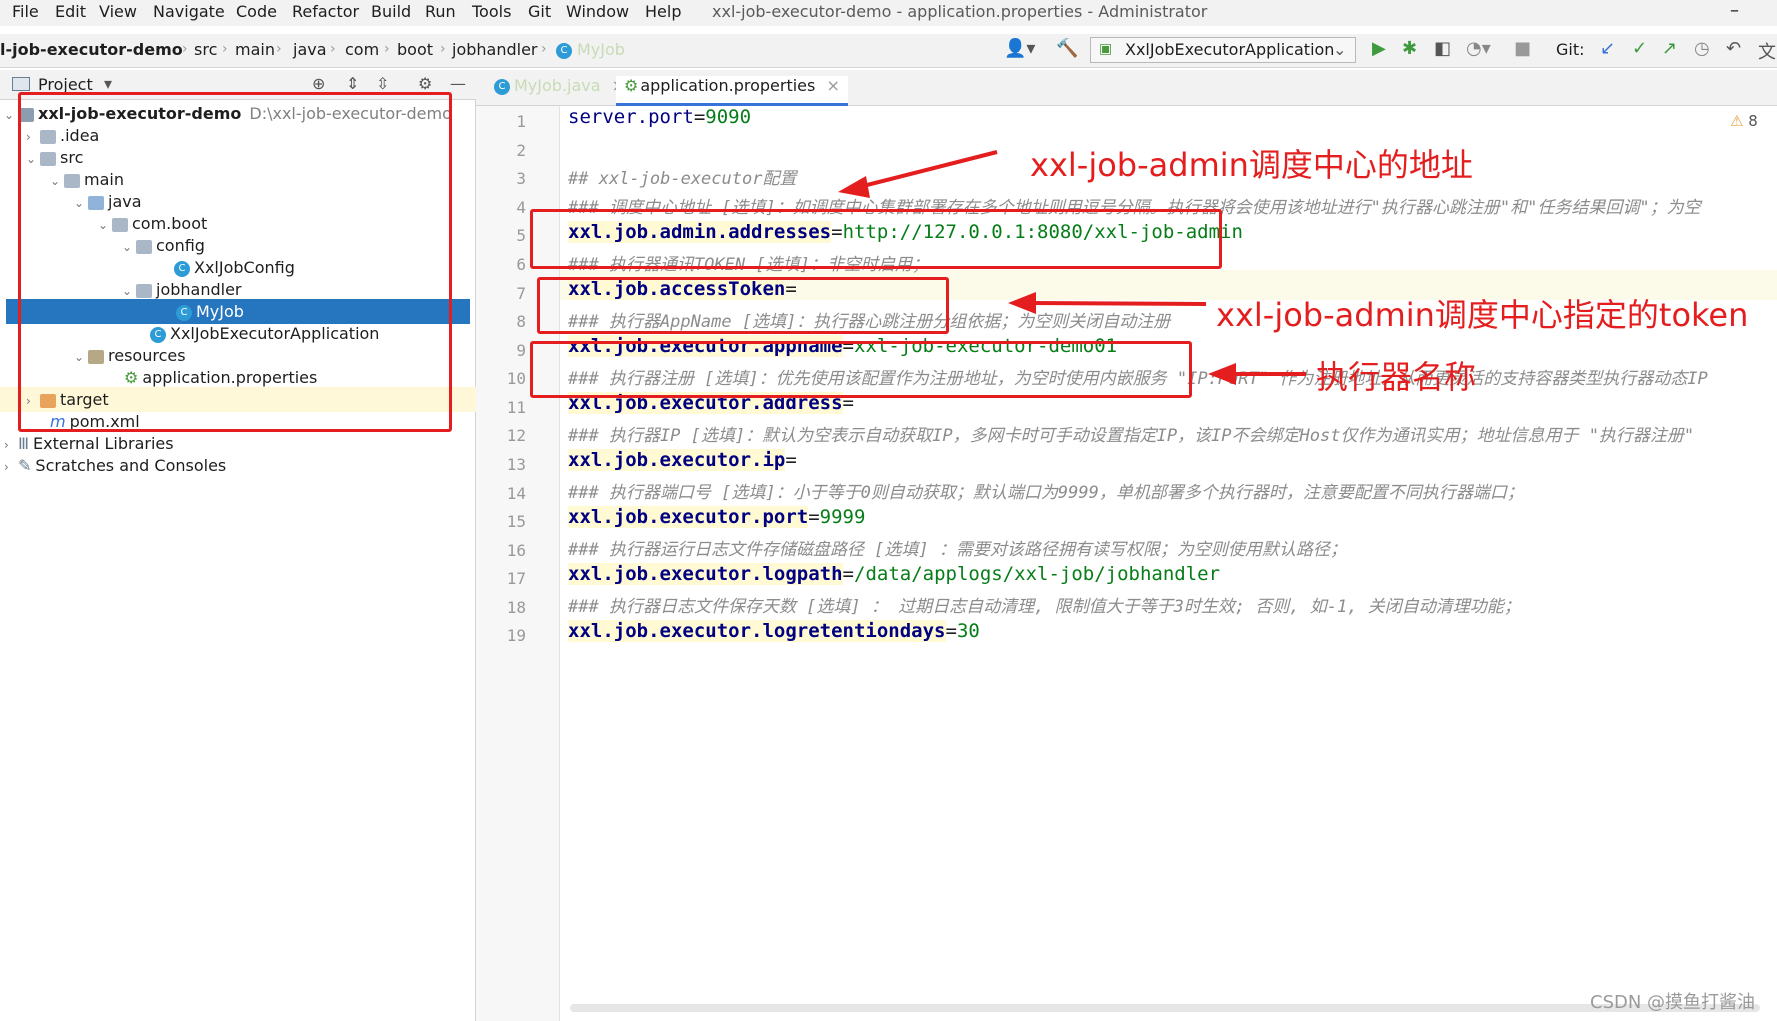  Describe the element at coordinates (1251, 165) in the screenshot. I see `annotation-admin-address: xxl-job-admin调度中心的地址` at that location.